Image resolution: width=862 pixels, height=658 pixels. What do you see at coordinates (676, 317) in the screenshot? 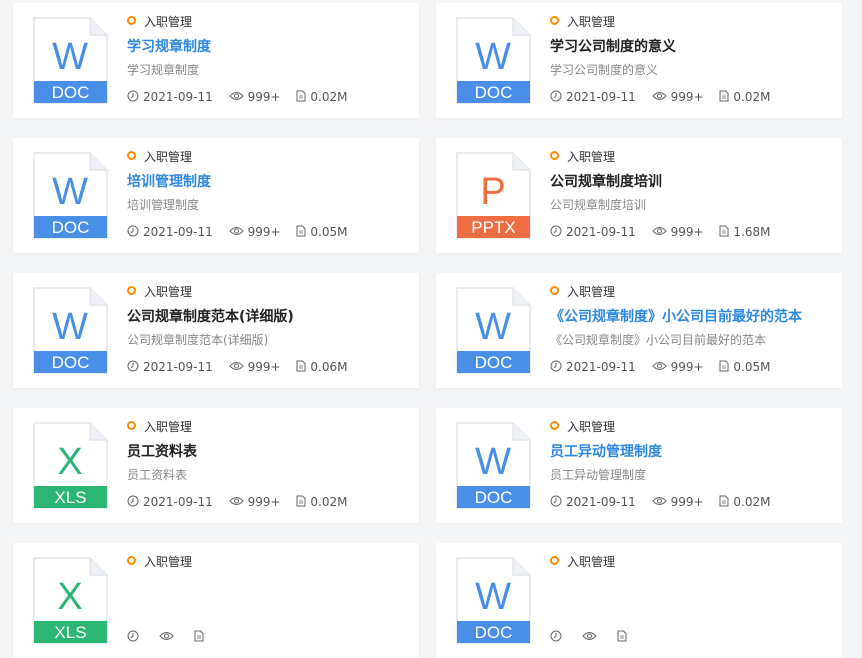
I see `document-title: 《公司规章制度》小公司目前最好的范本` at bounding box center [676, 317].